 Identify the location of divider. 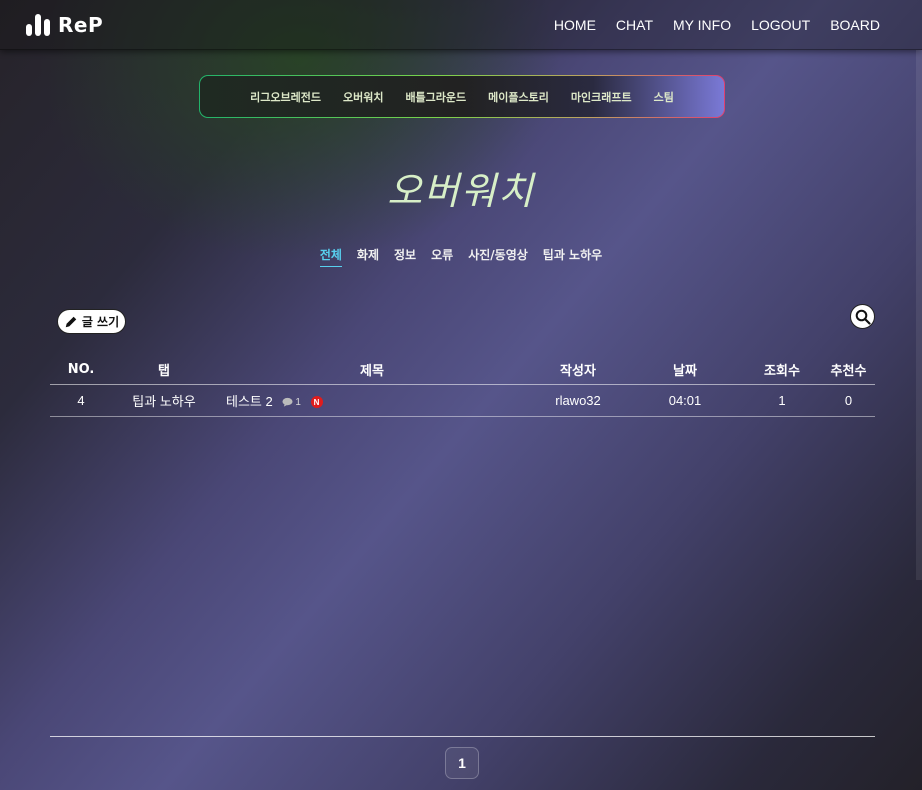
(462, 736).